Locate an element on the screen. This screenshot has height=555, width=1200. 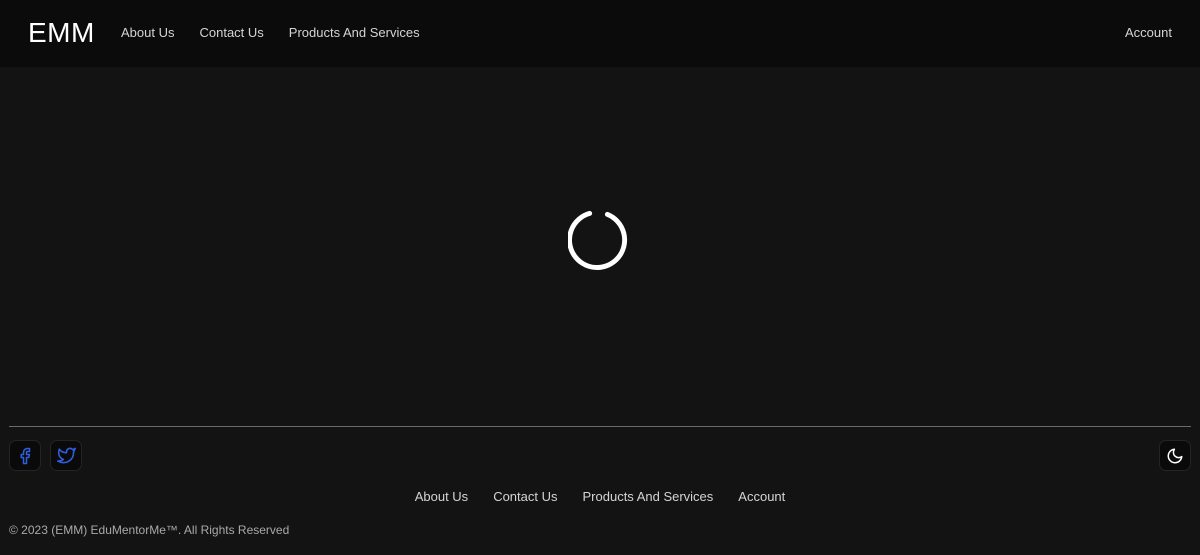
twitter-button is located at coordinates (66, 455).